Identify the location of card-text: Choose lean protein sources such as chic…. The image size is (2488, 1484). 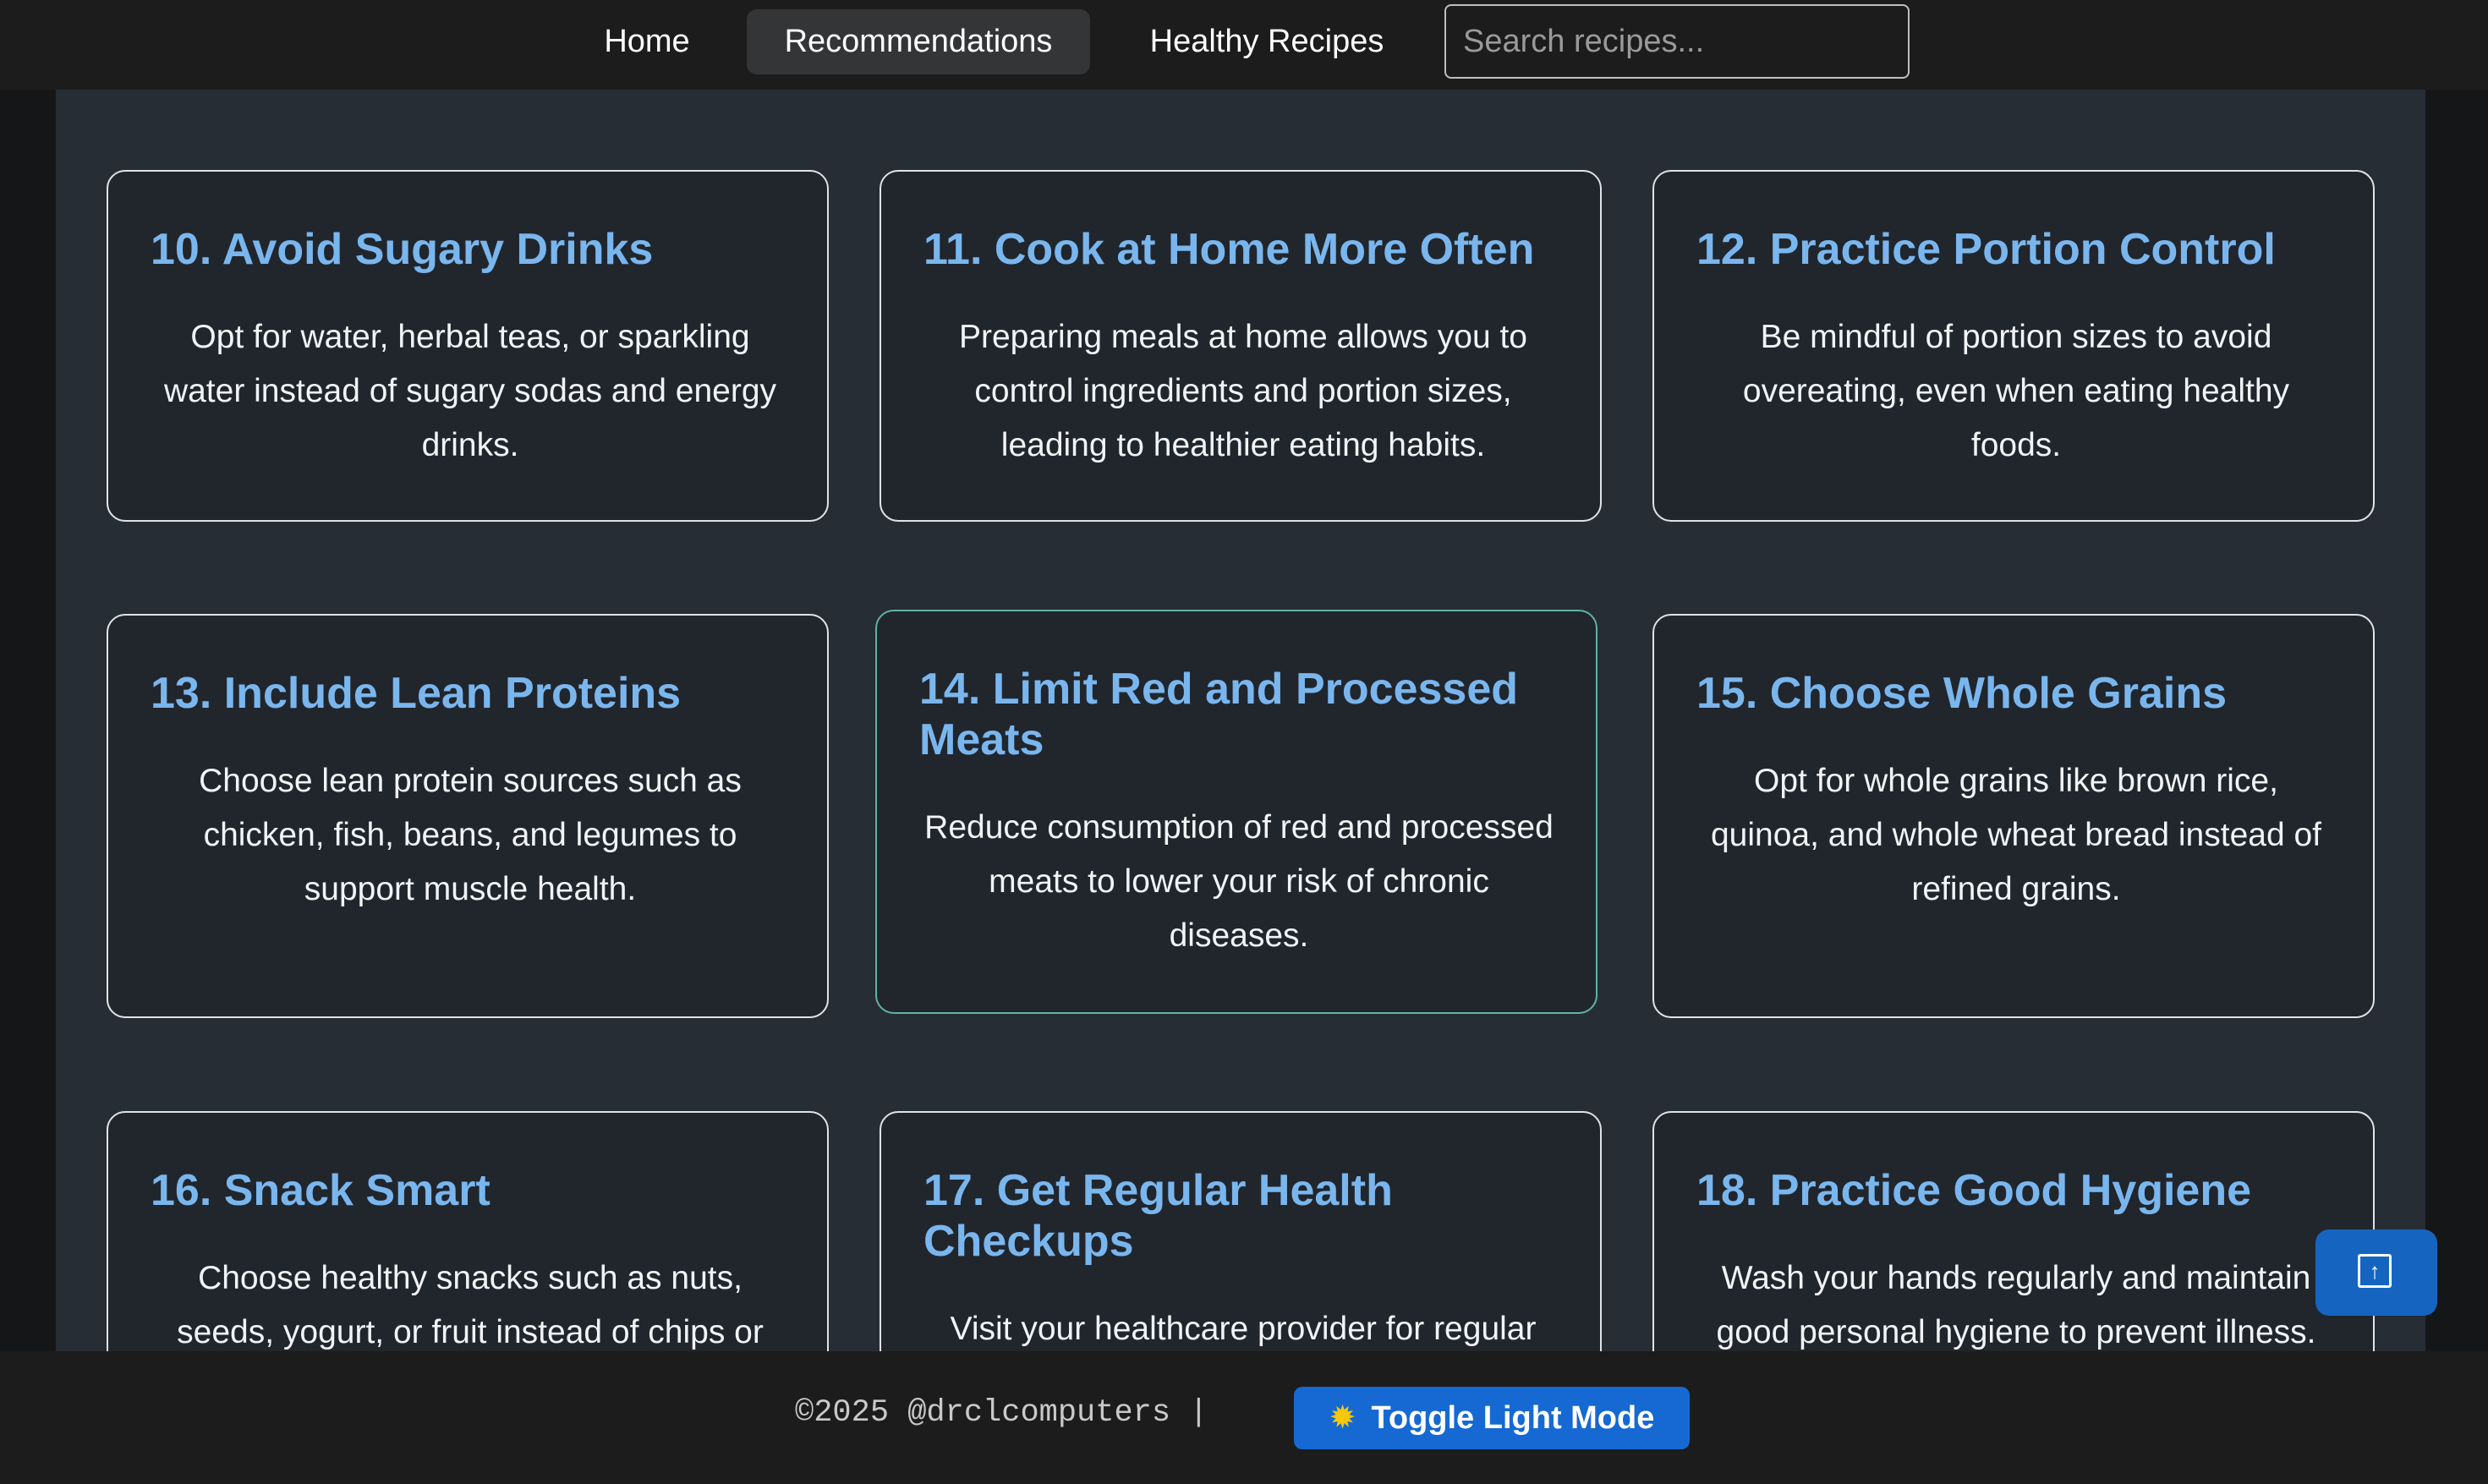
(470, 835).